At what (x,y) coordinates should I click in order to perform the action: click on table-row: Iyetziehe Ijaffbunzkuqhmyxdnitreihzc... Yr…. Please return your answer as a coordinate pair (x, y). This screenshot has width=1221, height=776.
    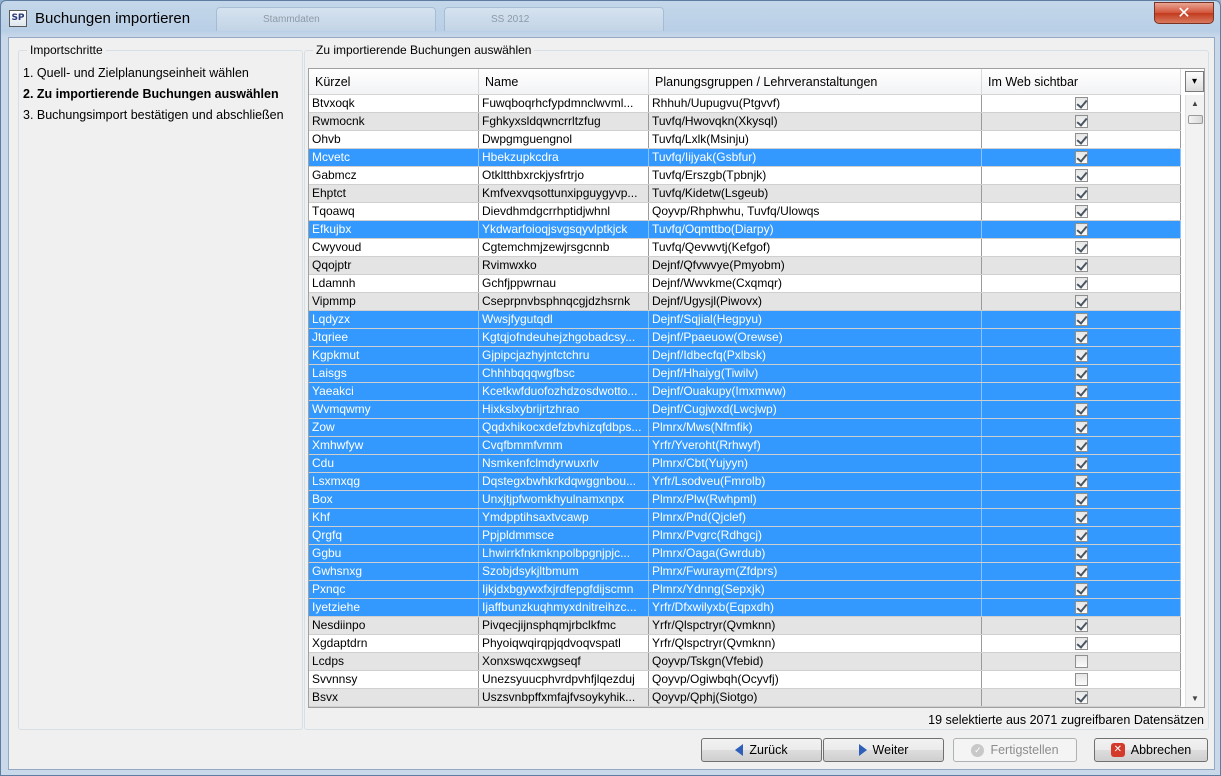
    Looking at the image, I should click on (745, 608).